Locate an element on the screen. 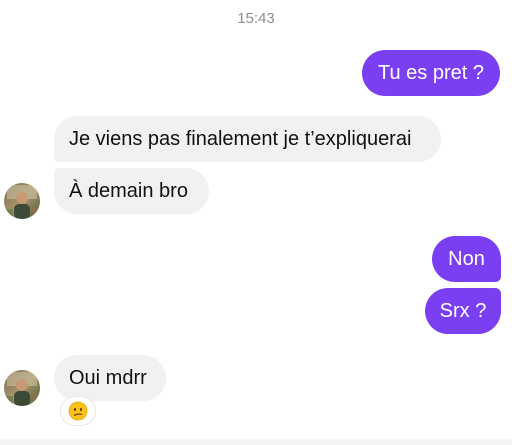  outgoing-message-bubble: Tu es pret ? is located at coordinates (431, 73).